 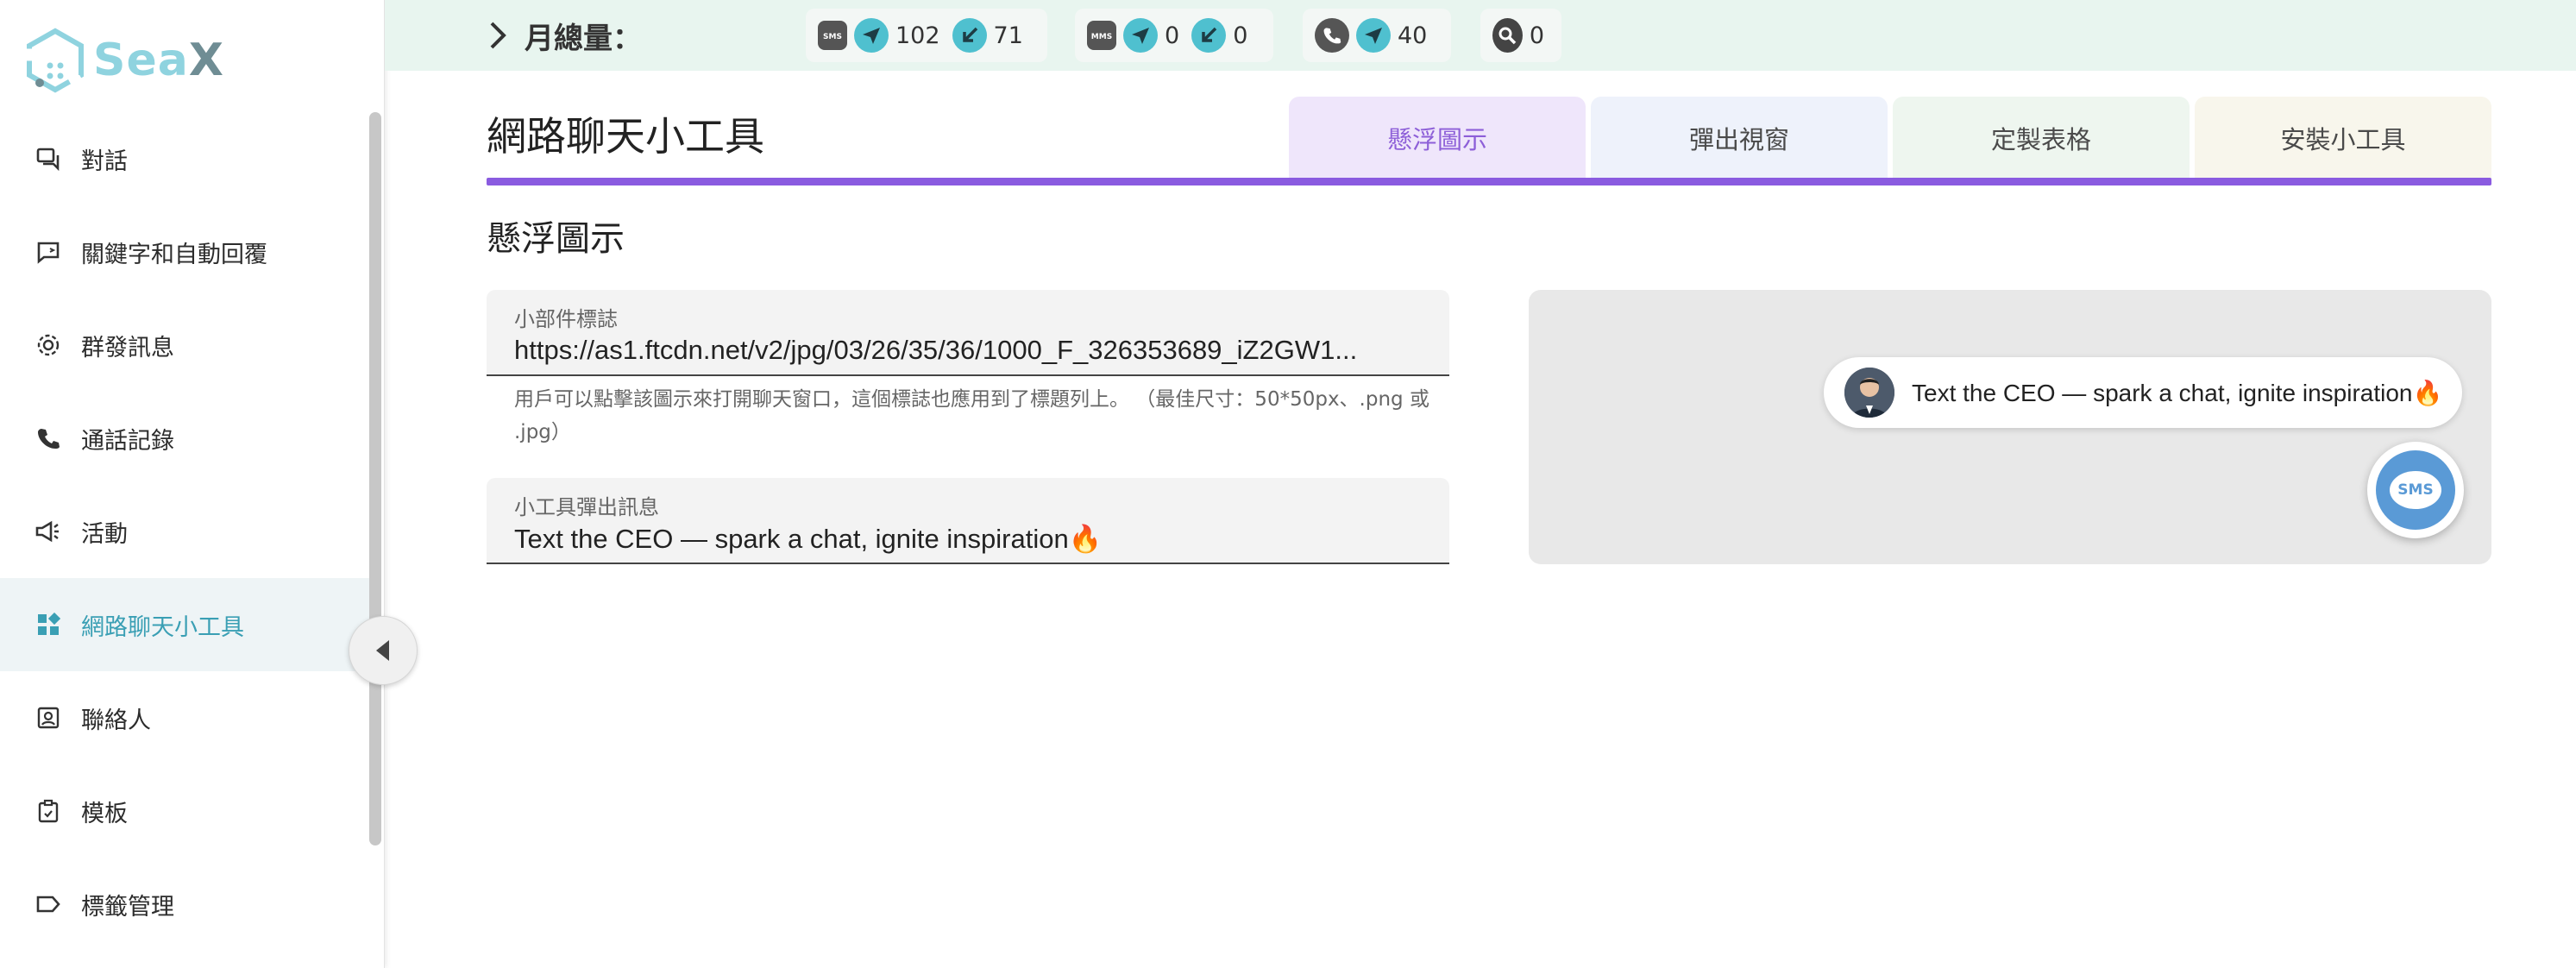 I want to click on app-logo: SeaX, so click(x=124, y=60).